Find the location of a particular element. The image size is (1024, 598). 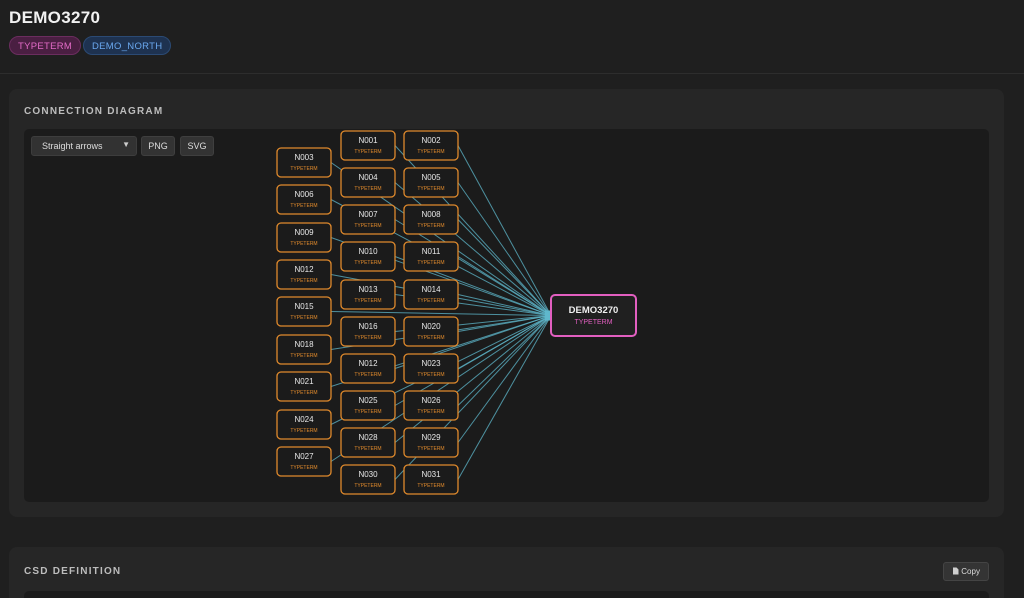

diagram-node: N005 TYPETERM is located at coordinates (431, 182).